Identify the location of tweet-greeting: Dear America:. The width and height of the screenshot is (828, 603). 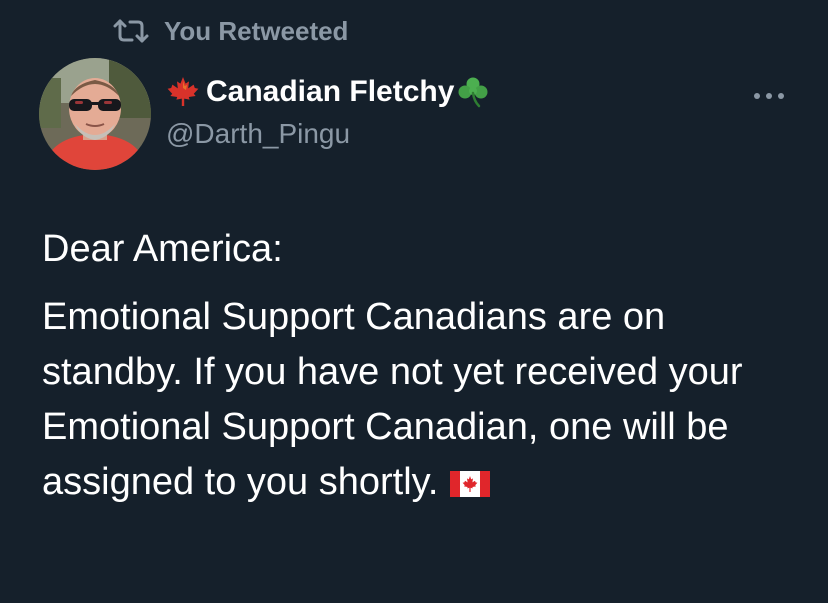
(162, 249).